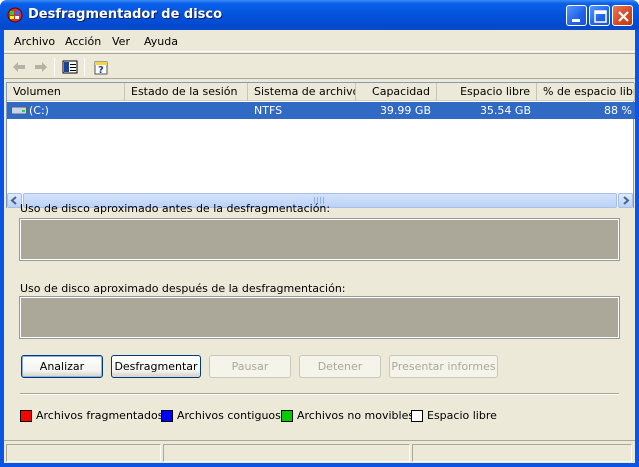 The height and width of the screenshot is (467, 639). What do you see at coordinates (19, 110) in the screenshot?
I see `hard-drive-icon` at bounding box center [19, 110].